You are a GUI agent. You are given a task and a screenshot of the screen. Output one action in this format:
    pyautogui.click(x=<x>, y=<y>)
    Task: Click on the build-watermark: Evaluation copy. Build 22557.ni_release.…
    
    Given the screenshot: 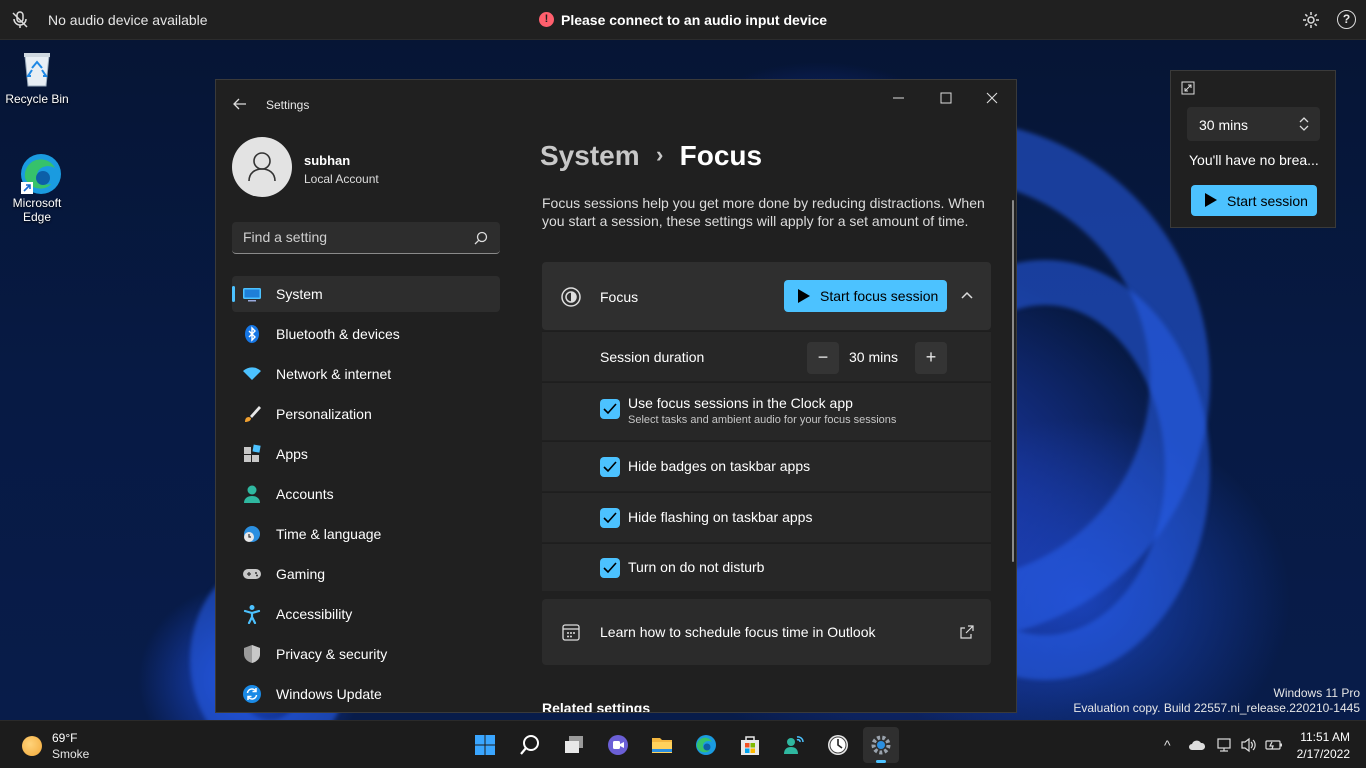 What is the action you would take?
    pyautogui.click(x=1216, y=708)
    